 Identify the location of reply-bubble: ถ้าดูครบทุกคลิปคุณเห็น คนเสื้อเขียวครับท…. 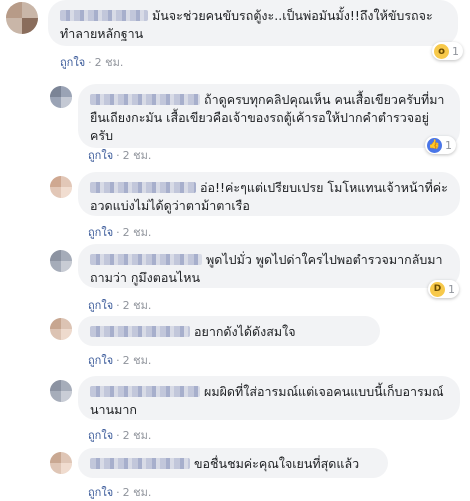
(269, 116).